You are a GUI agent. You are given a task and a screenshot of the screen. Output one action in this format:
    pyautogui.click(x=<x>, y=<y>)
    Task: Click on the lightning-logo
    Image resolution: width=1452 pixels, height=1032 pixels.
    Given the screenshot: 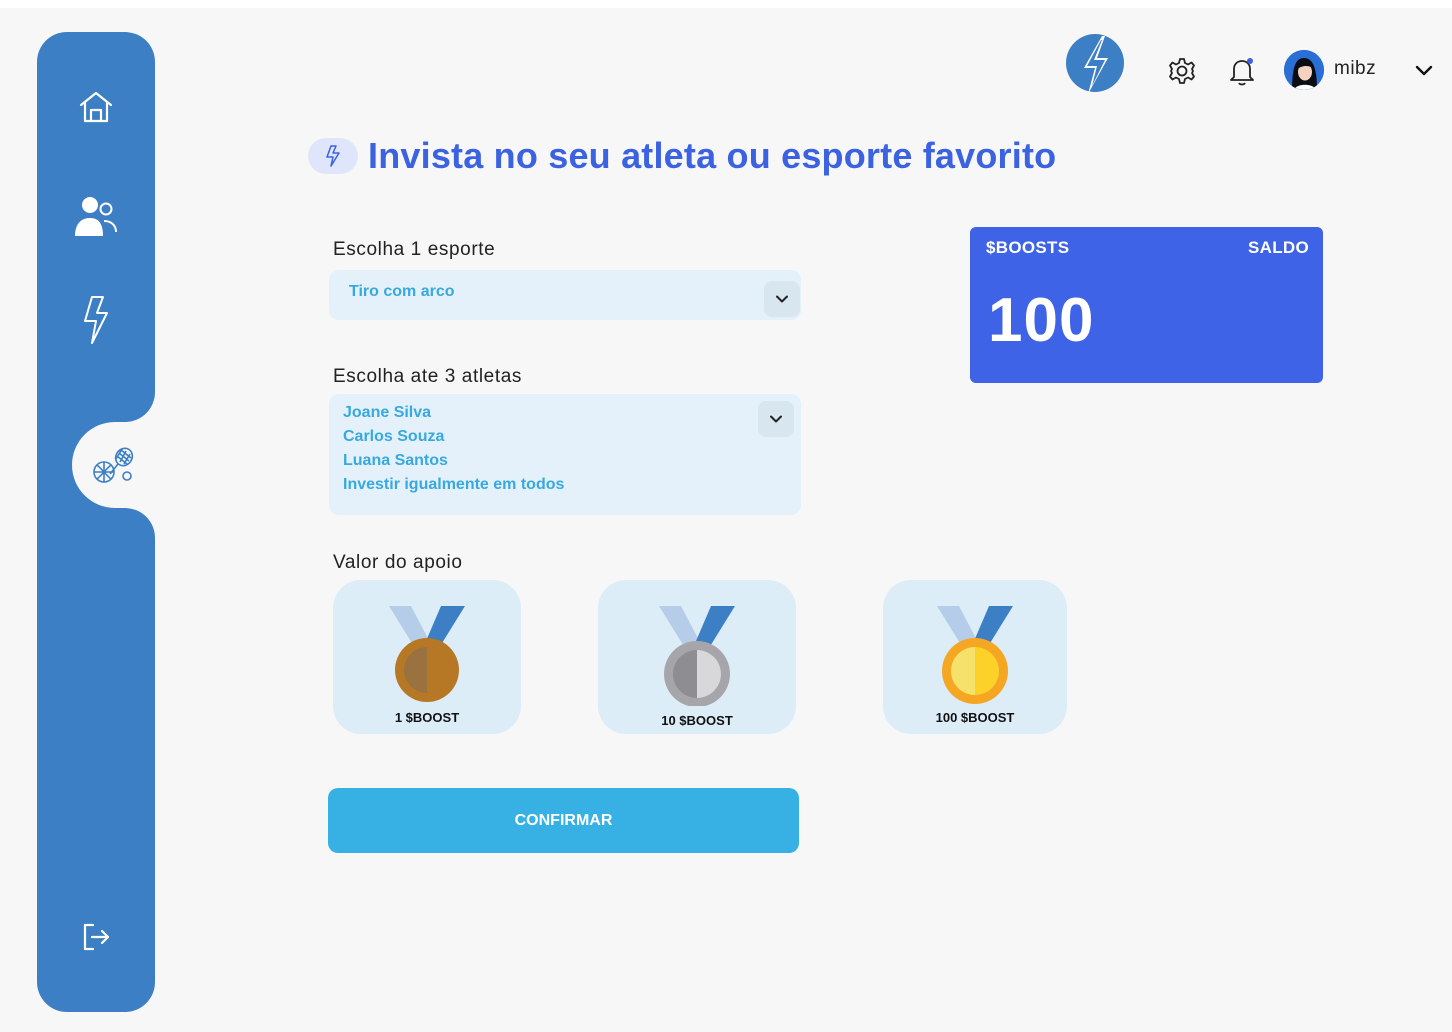 What is the action you would take?
    pyautogui.click(x=1095, y=64)
    